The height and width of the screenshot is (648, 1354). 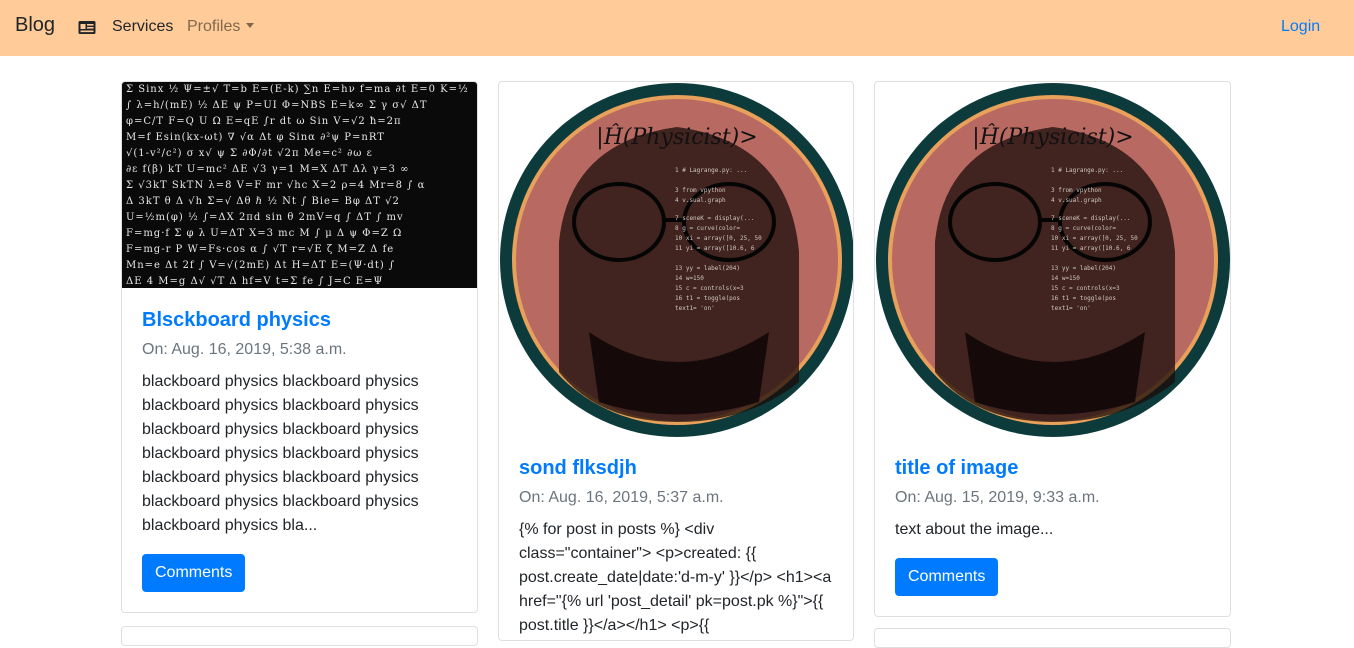 I want to click on post-title: title of image, so click(x=1052, y=468).